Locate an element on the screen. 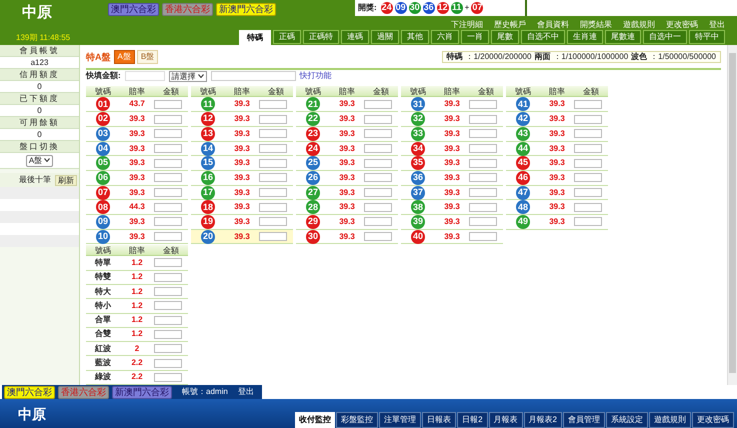 The width and height of the screenshot is (737, 428). number-row: 13 39.3 is located at coordinates (242, 134).